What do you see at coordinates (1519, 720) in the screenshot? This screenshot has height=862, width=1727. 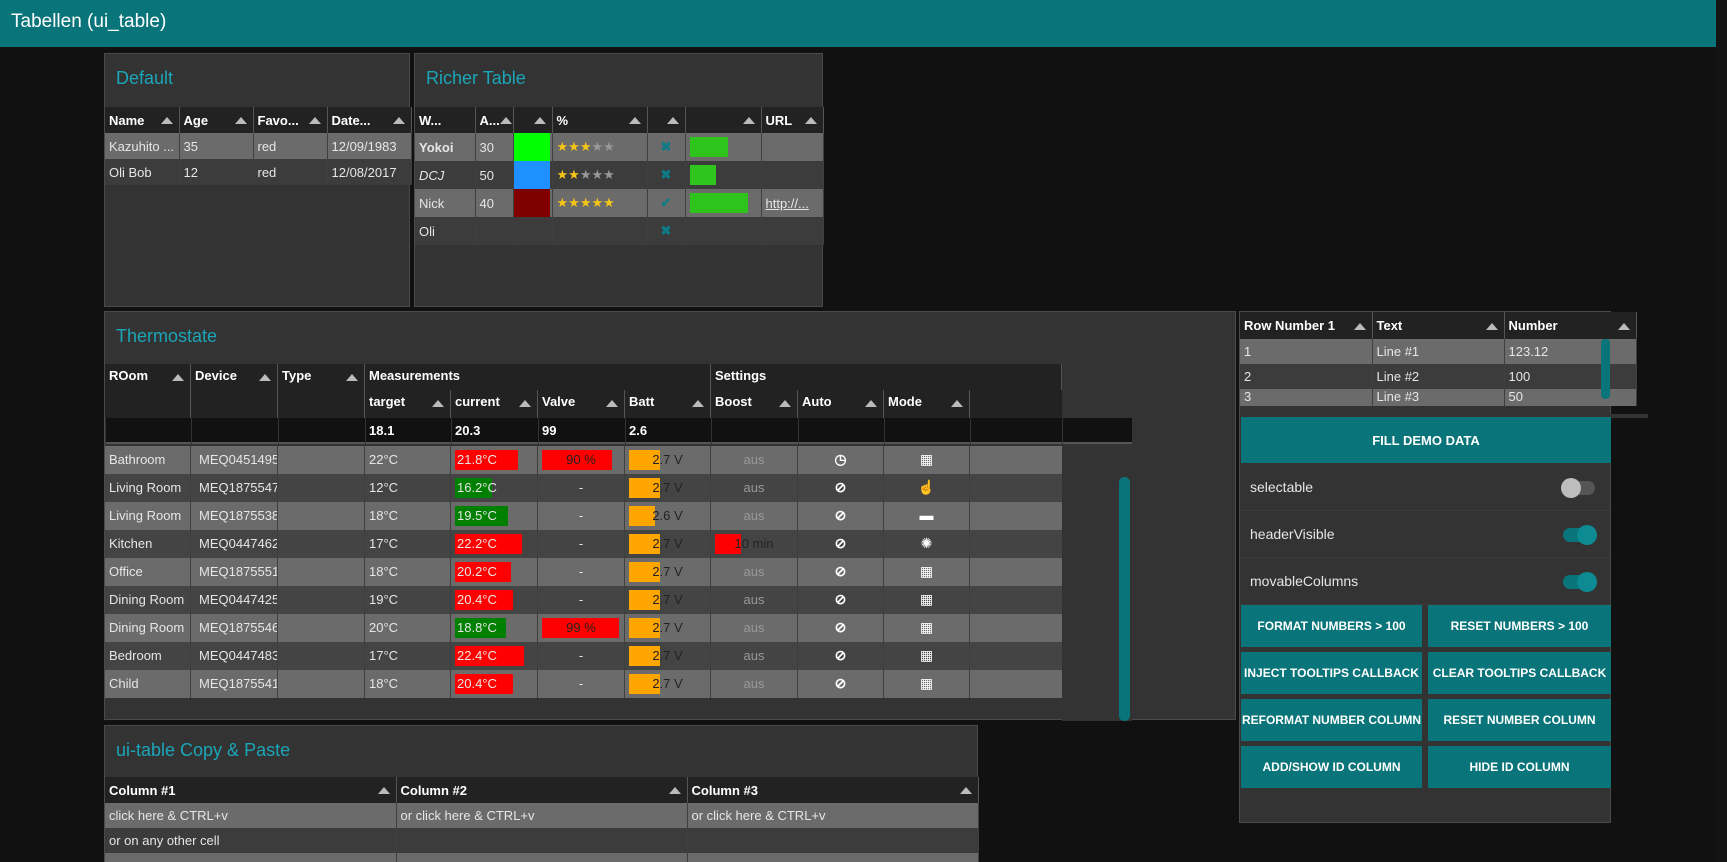 I see `reset-number-column-button: RESET NUMBER COLUMN` at bounding box center [1519, 720].